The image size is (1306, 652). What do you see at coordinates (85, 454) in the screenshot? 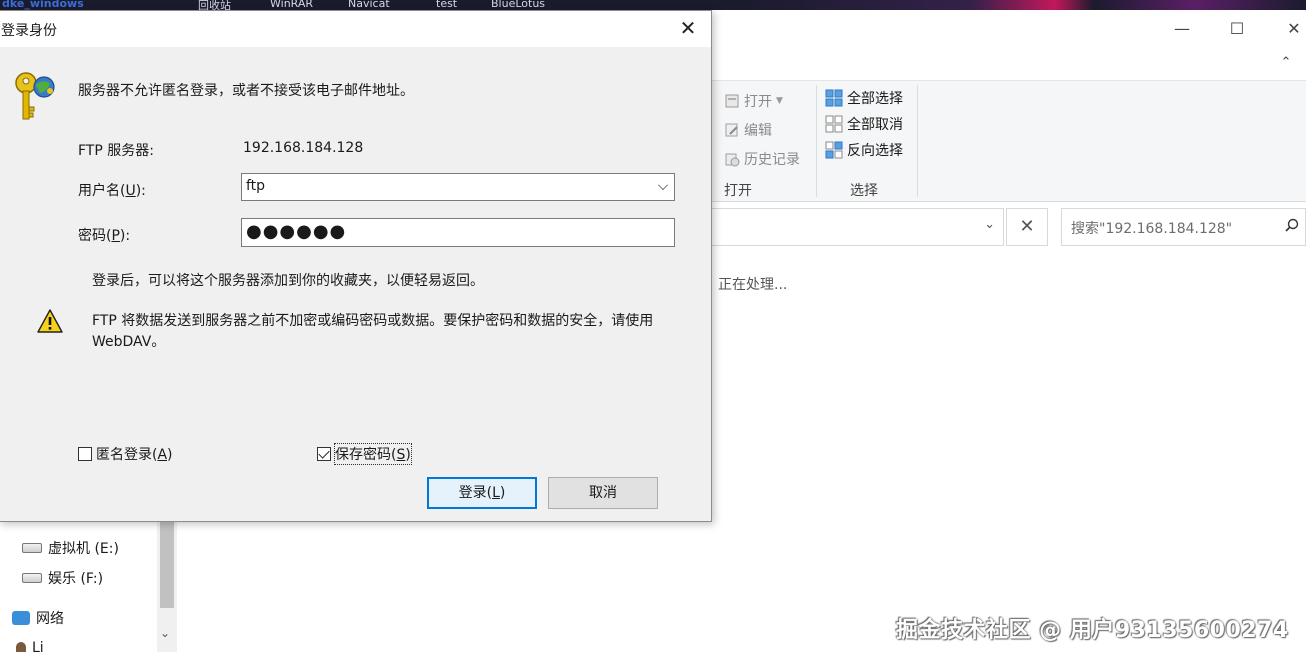
I see `checkbox-box` at bounding box center [85, 454].